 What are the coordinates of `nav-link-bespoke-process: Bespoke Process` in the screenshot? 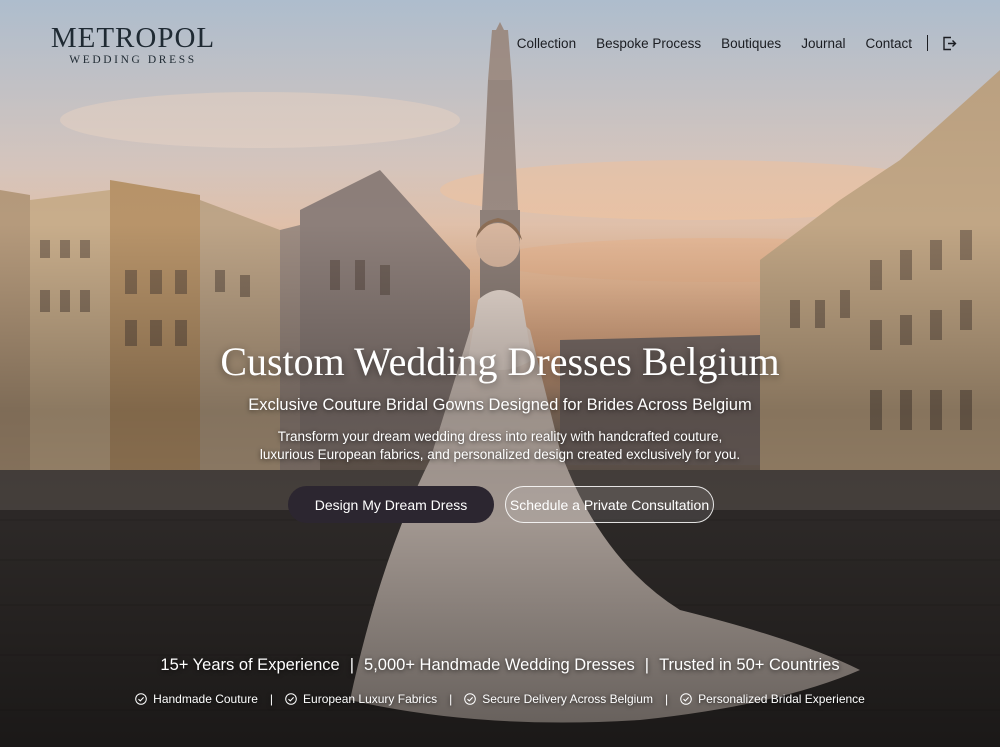 It's located at (648, 43).